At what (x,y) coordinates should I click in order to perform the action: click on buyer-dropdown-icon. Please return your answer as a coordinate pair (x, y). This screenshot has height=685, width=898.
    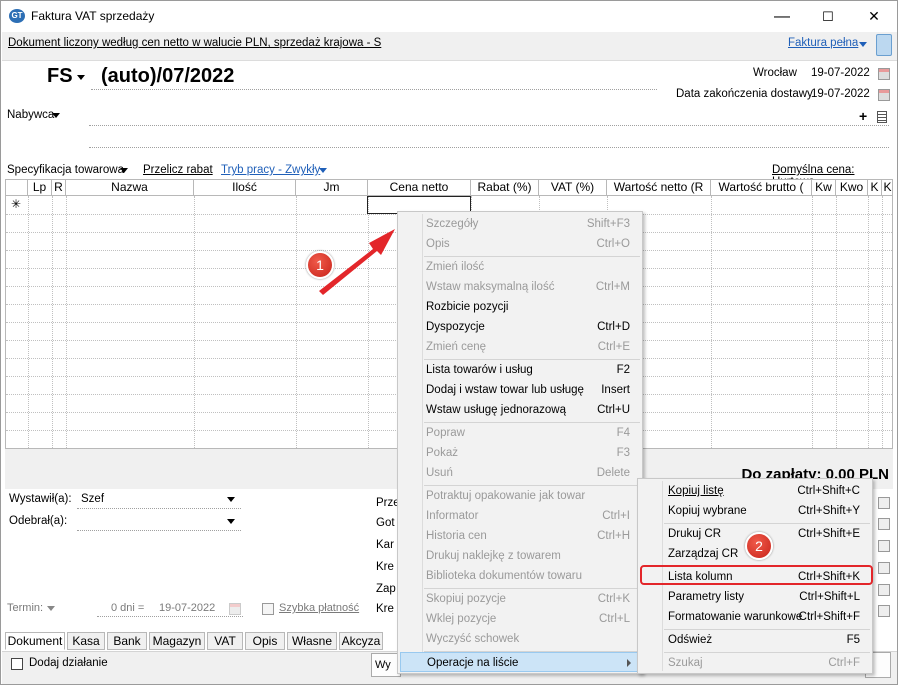
    Looking at the image, I should click on (56, 115).